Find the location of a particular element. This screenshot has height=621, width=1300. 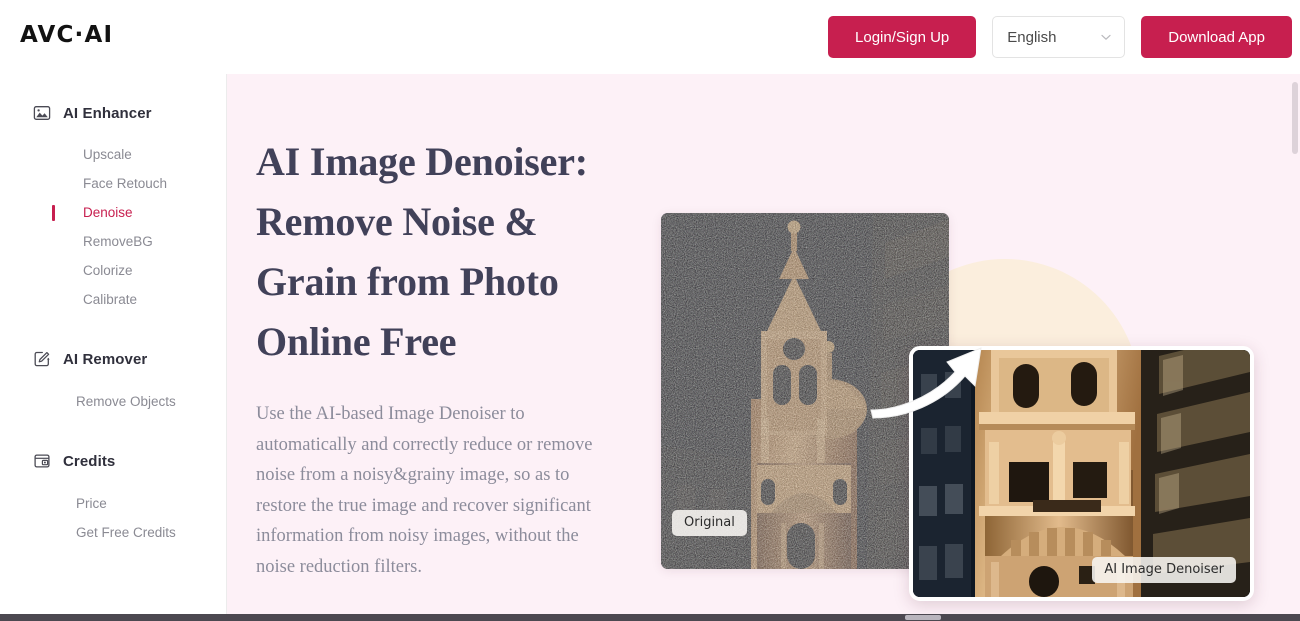

image-icon is located at coordinates (42, 113).